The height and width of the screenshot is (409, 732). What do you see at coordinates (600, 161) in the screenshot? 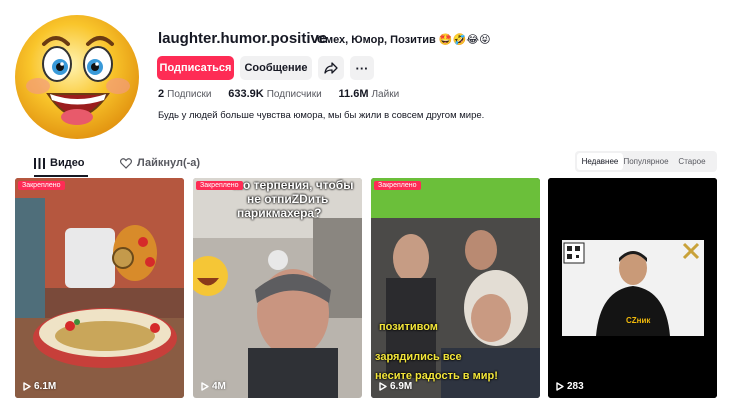
I see `sort-recent: Недавнее` at bounding box center [600, 161].